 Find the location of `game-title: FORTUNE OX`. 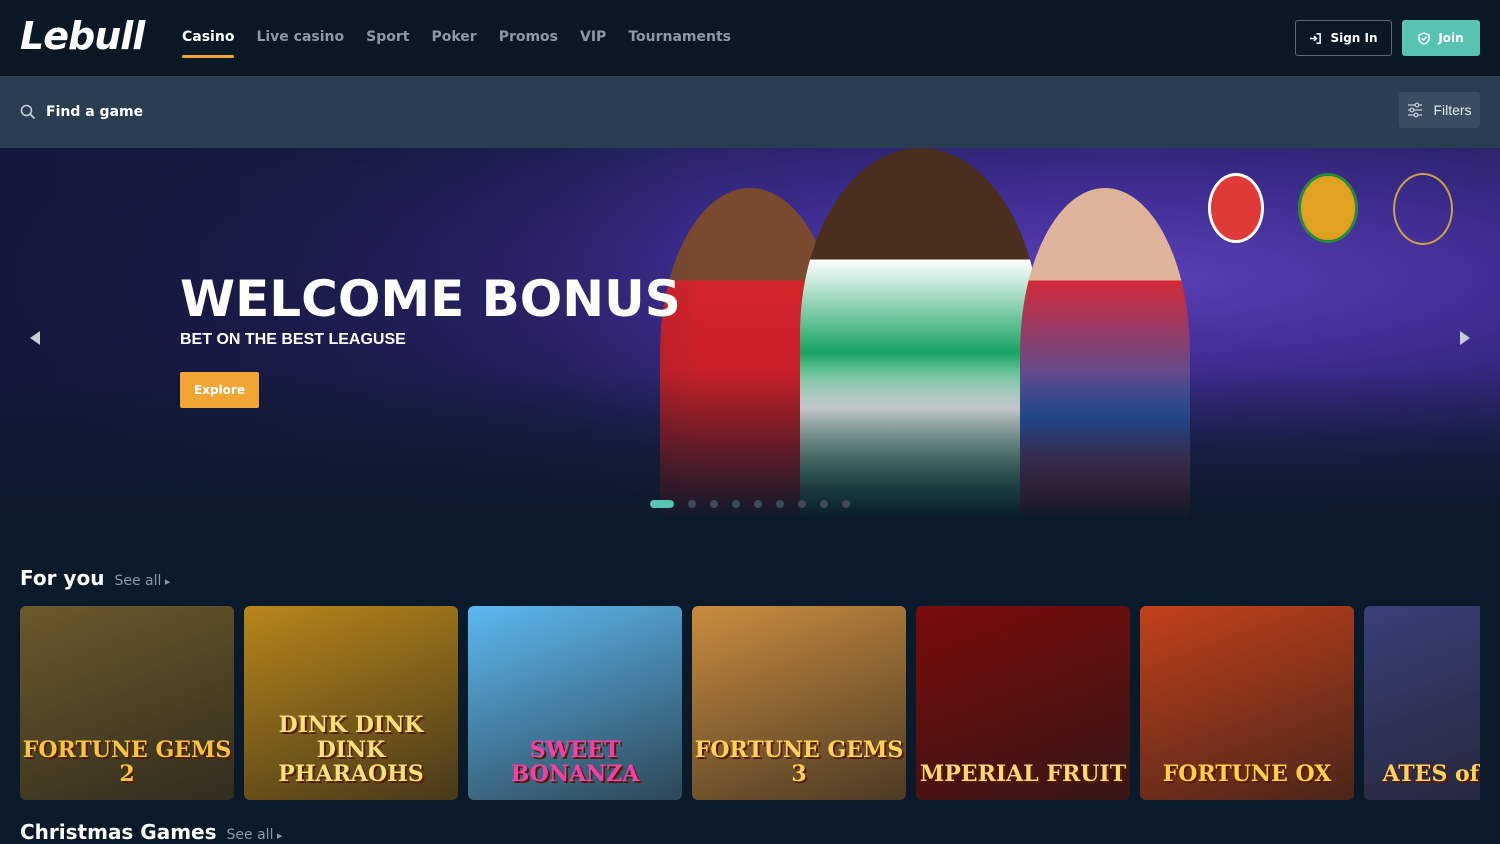

game-title: FORTUNE OX is located at coordinates (1247, 773).